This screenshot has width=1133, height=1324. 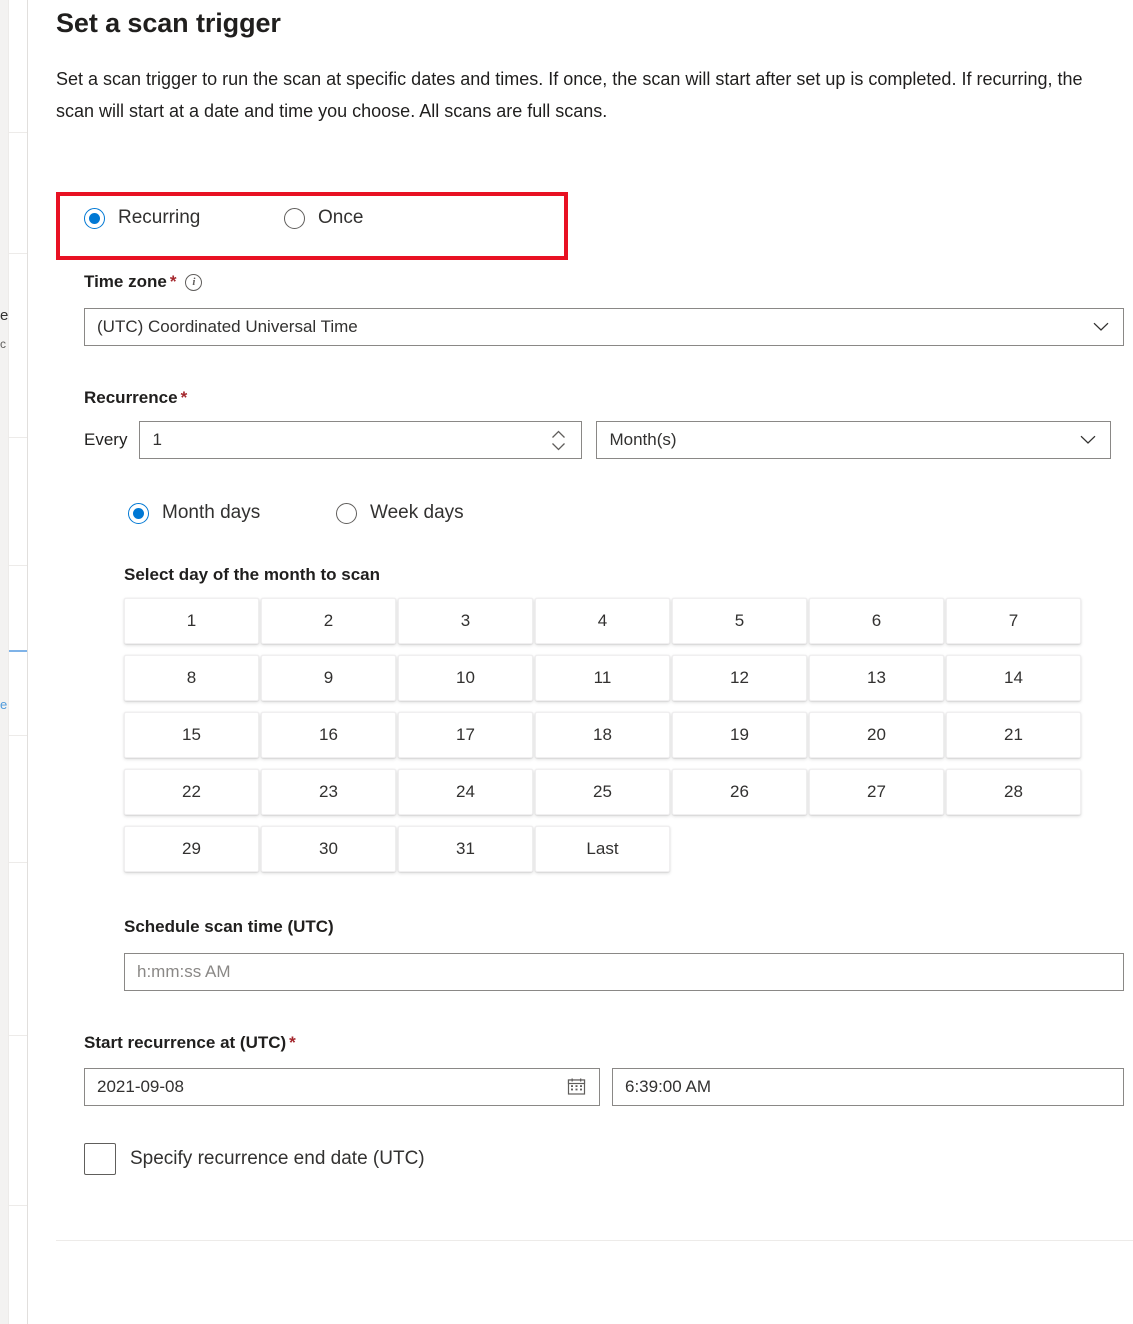 What do you see at coordinates (191, 735) in the screenshot?
I see `day-button: 15` at bounding box center [191, 735].